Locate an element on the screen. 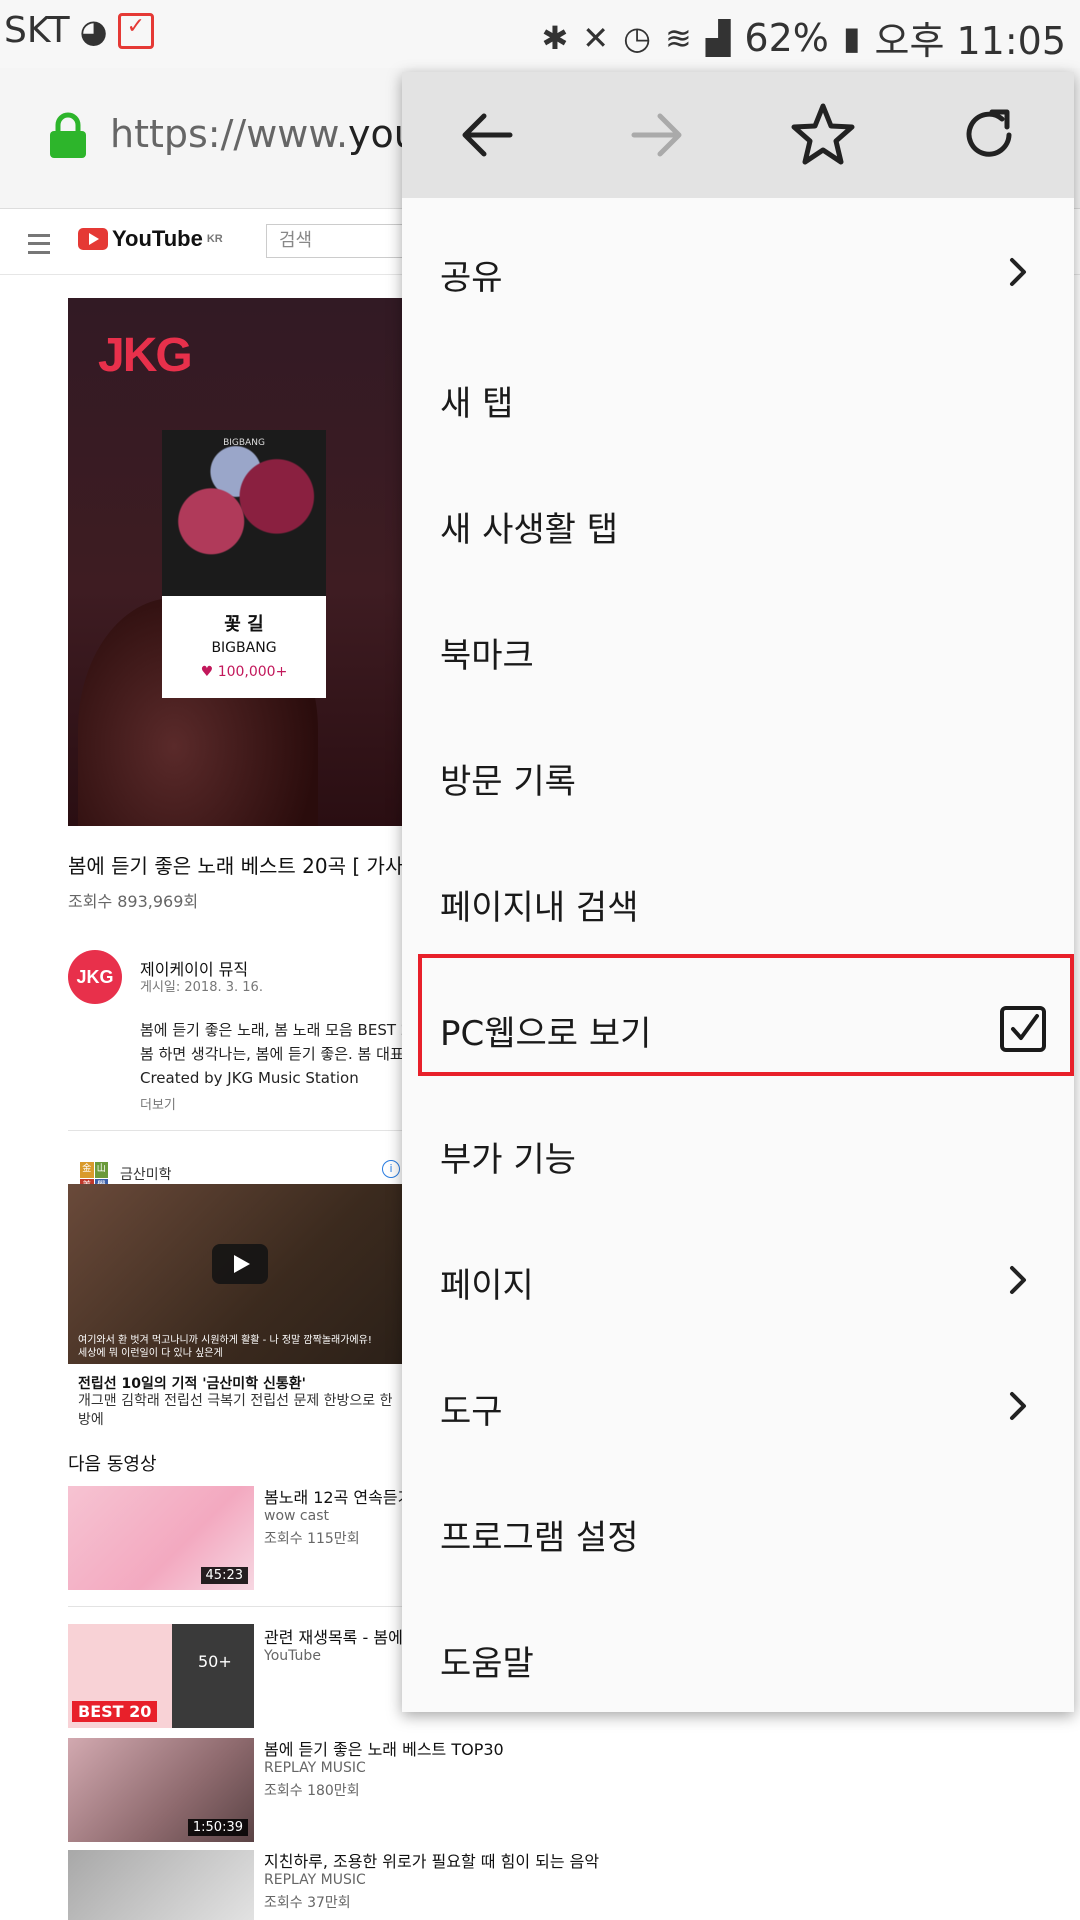  menu-item-settings: 프로그램 설정 is located at coordinates (738, 1533).